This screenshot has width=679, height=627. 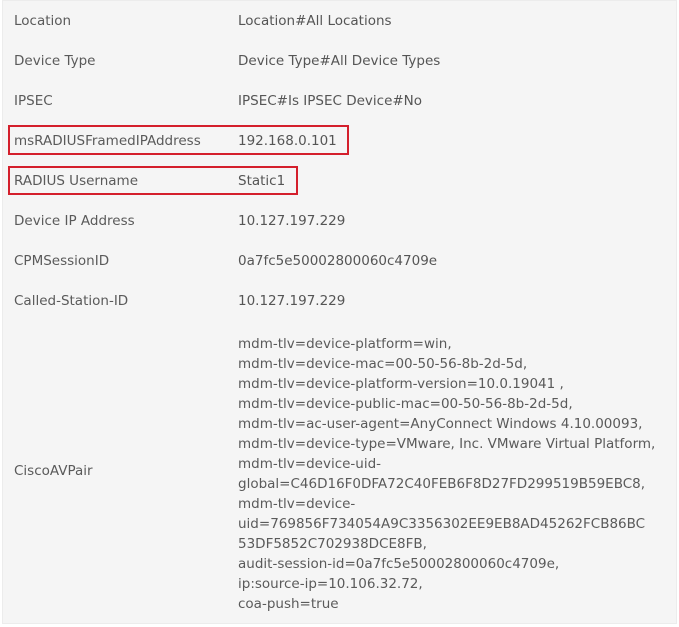 What do you see at coordinates (55, 61) in the screenshot?
I see `attribute-name: Device Type` at bounding box center [55, 61].